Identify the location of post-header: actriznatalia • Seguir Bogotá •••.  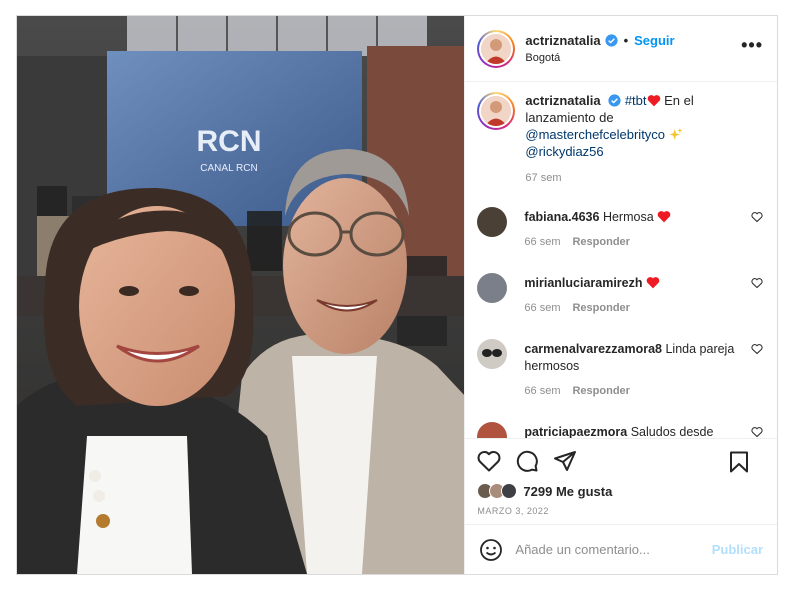
(621, 49).